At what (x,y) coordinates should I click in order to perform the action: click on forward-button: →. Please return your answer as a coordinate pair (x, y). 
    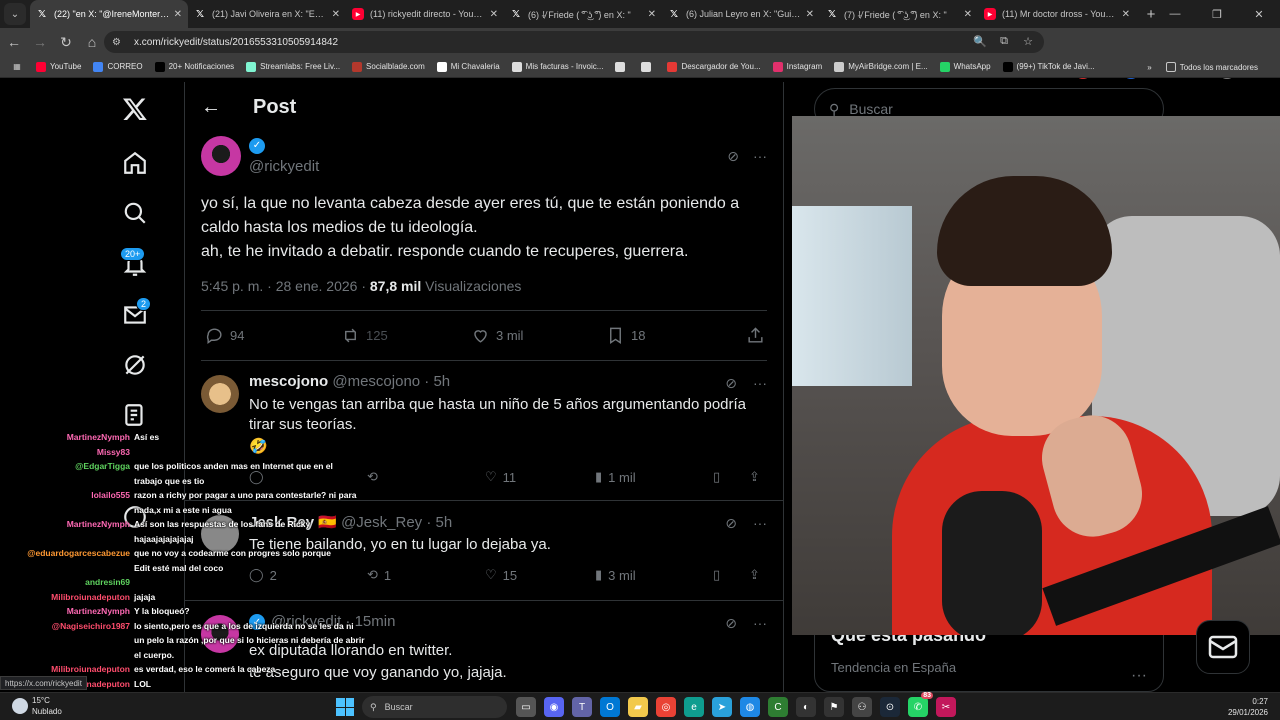
    Looking at the image, I should click on (40, 42).